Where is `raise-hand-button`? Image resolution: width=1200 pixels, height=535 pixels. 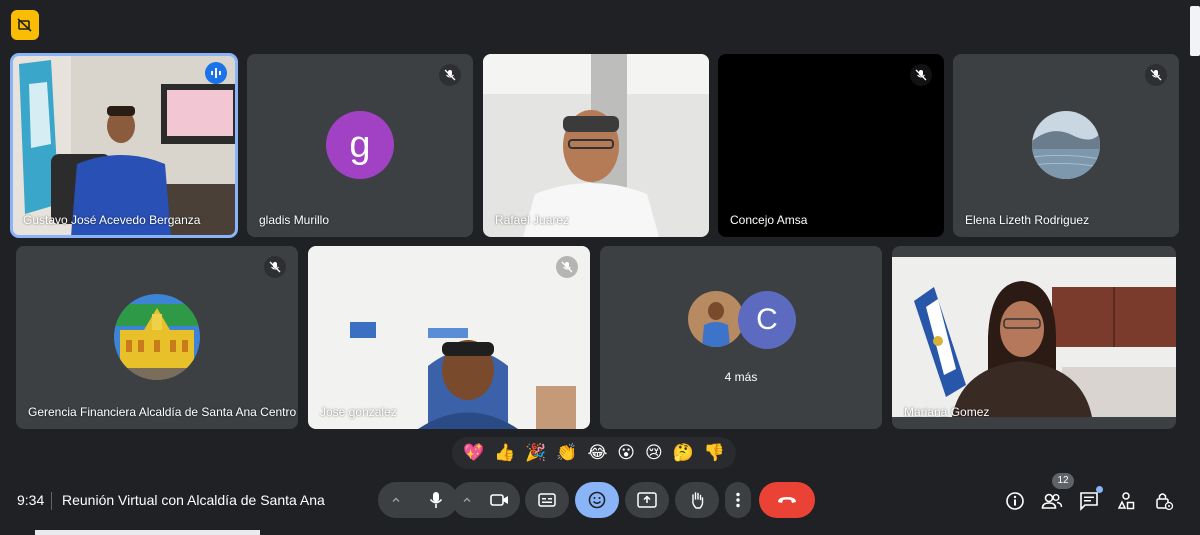 raise-hand-button is located at coordinates (697, 500).